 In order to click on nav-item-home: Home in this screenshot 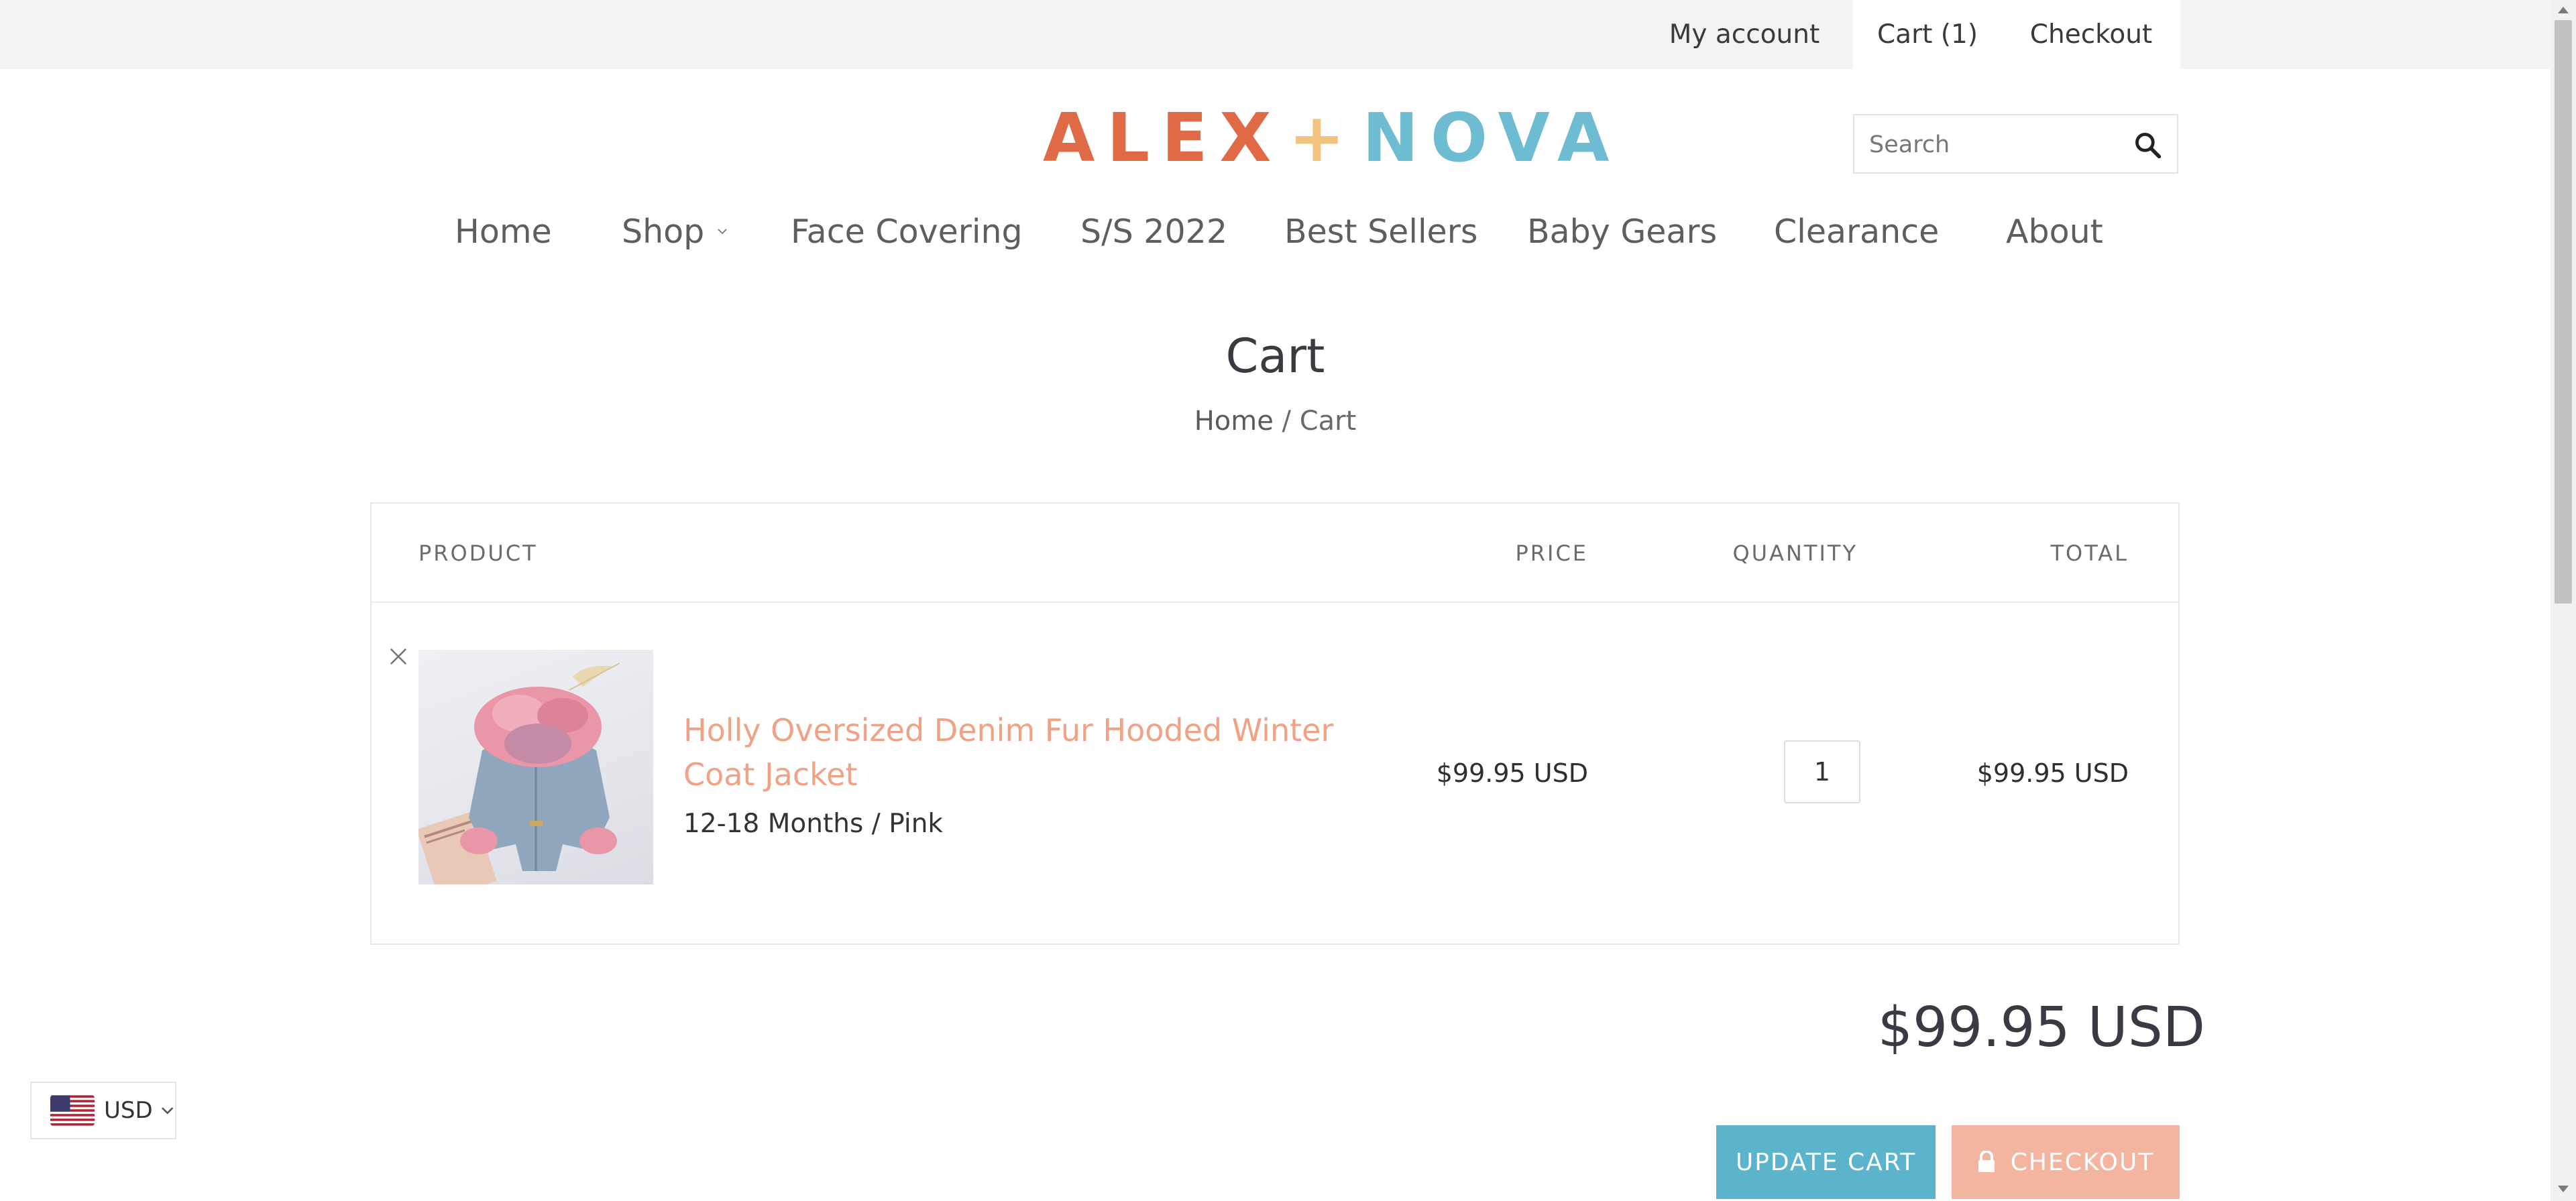, I will do `click(503, 231)`.